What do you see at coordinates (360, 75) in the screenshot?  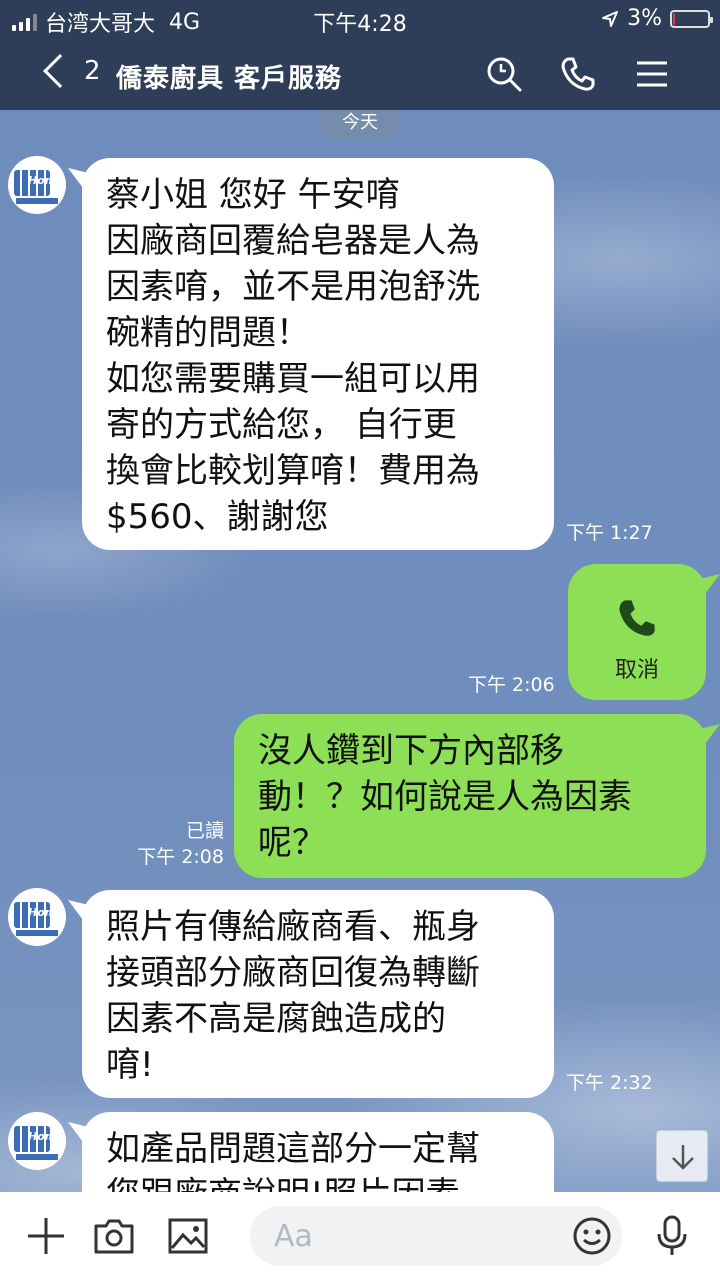 I see `chat-header: 2 僑泰廚具 客戶服務` at bounding box center [360, 75].